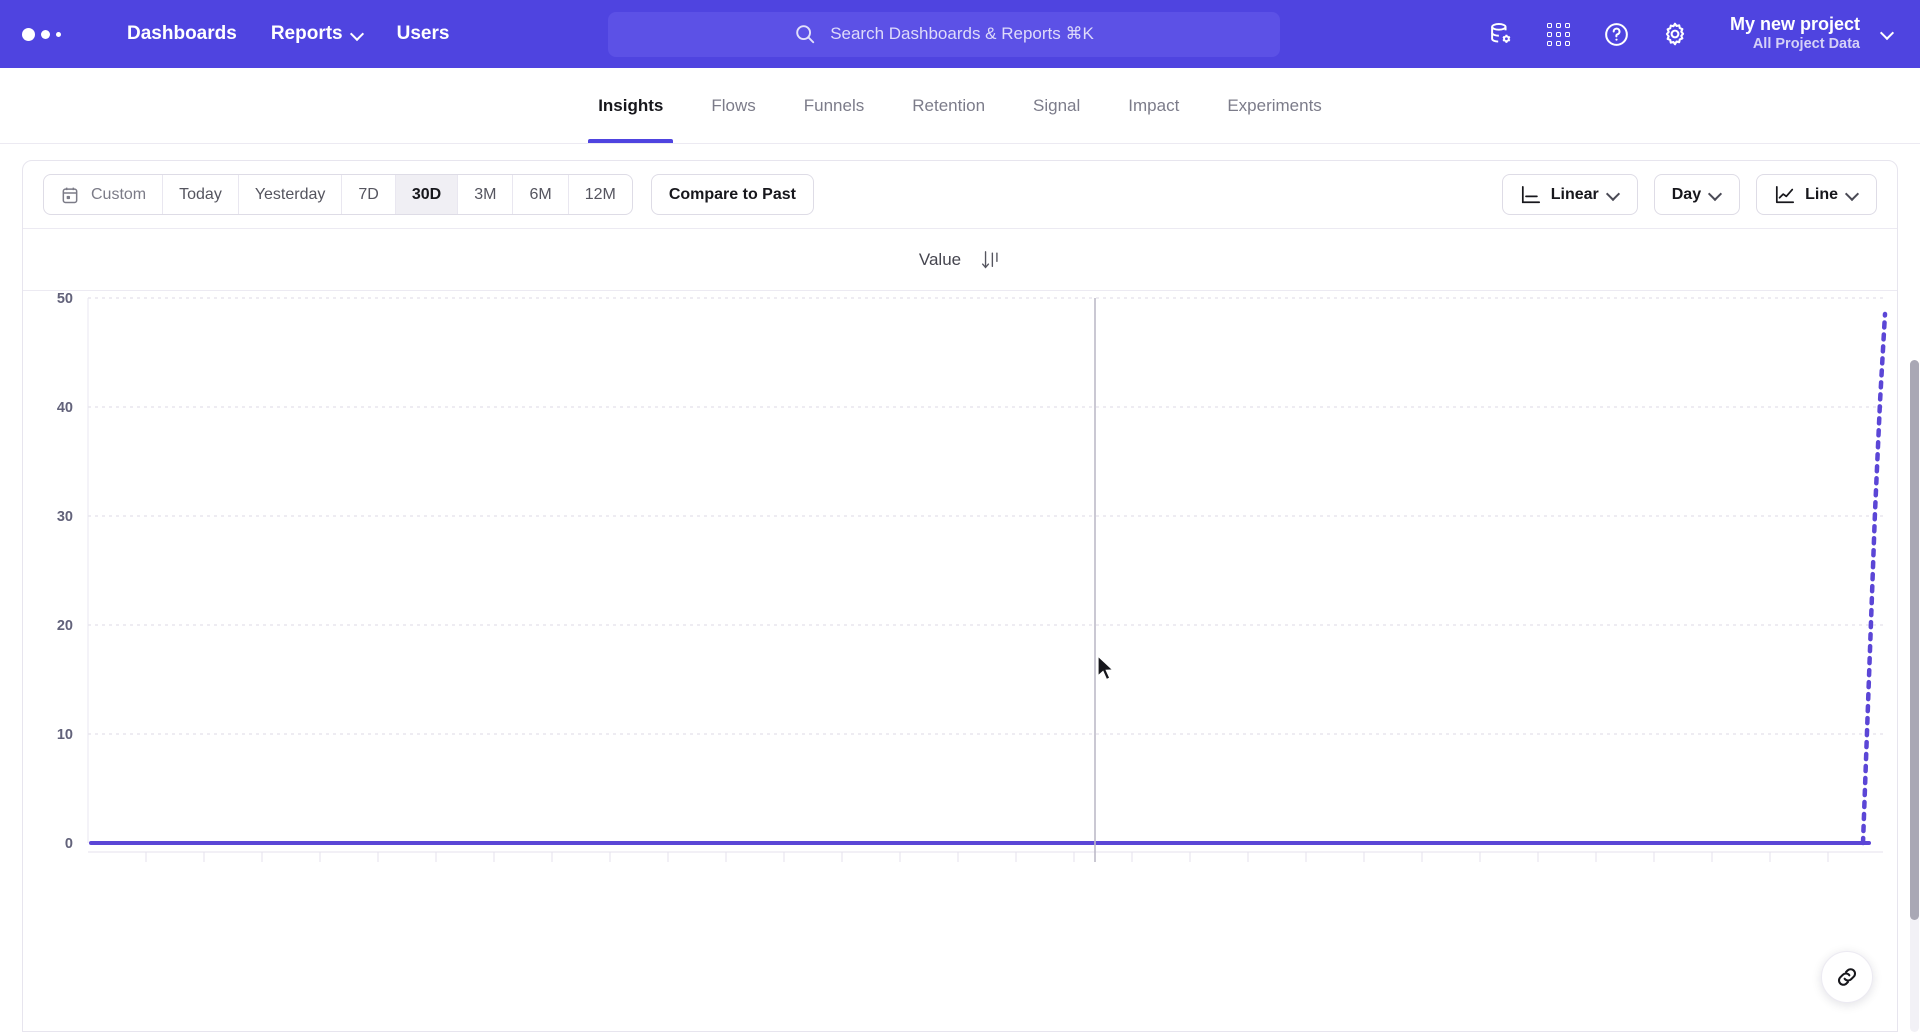  I want to click on date-range-label: 3M, so click(485, 194).